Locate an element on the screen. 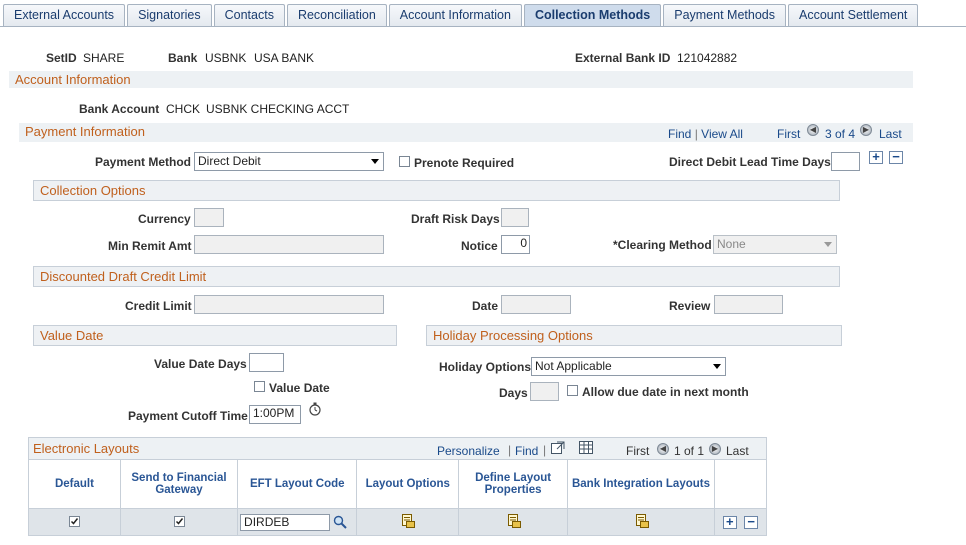 This screenshot has height=545, width=966. tab-signatories: Signatories is located at coordinates (169, 15).